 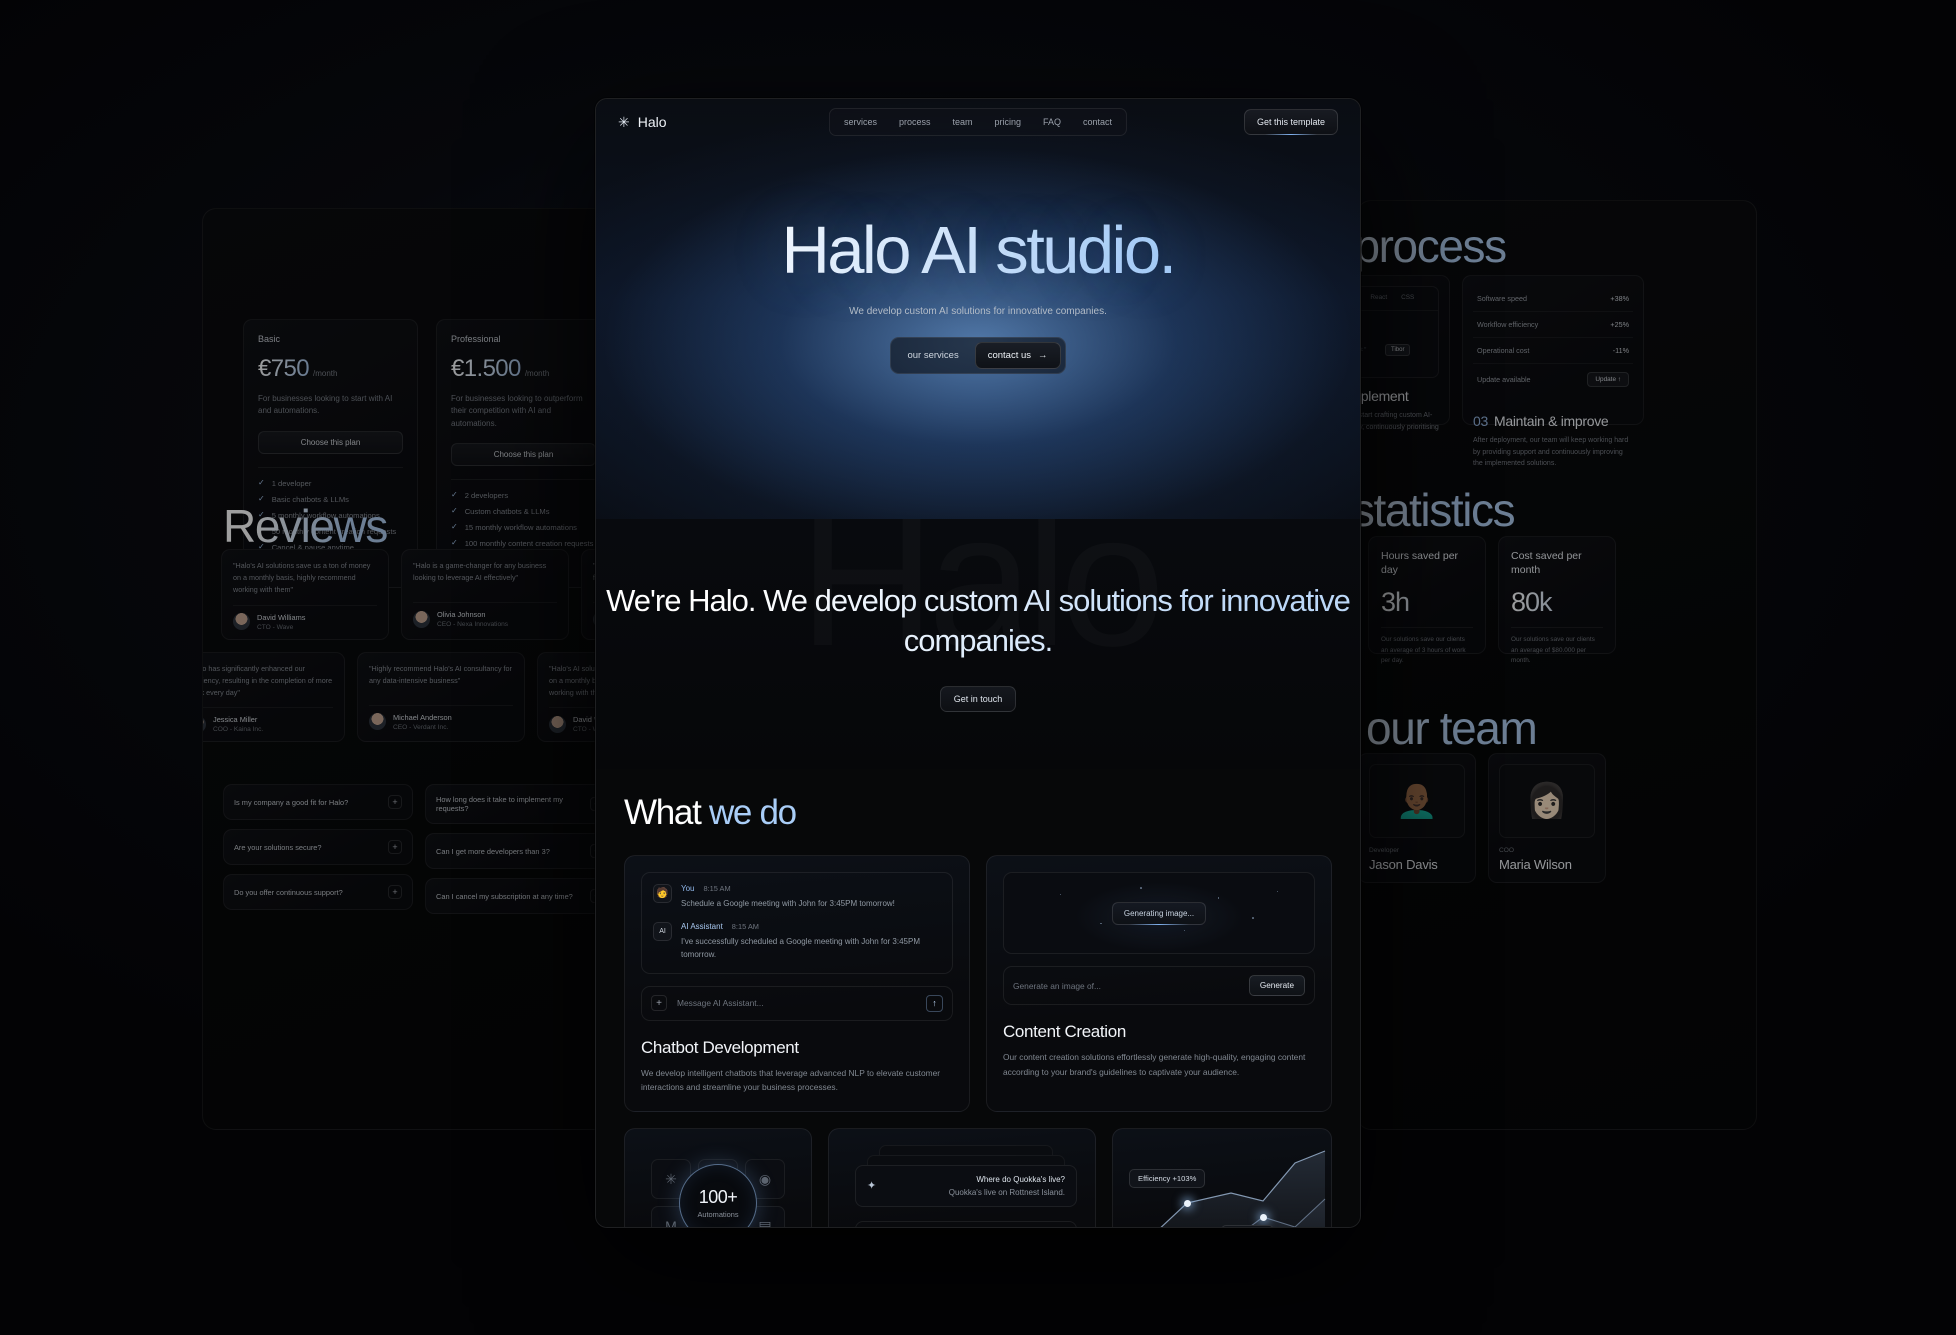 I want to click on team-member-card: 👨🏾‍🦲 Developer Jason Davis, so click(x=1417, y=818).